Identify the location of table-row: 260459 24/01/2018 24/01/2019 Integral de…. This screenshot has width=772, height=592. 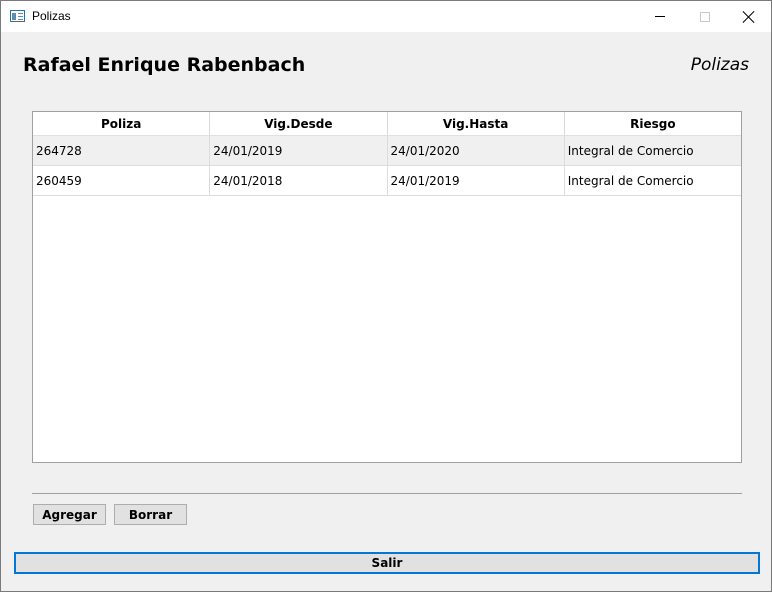
(387, 181).